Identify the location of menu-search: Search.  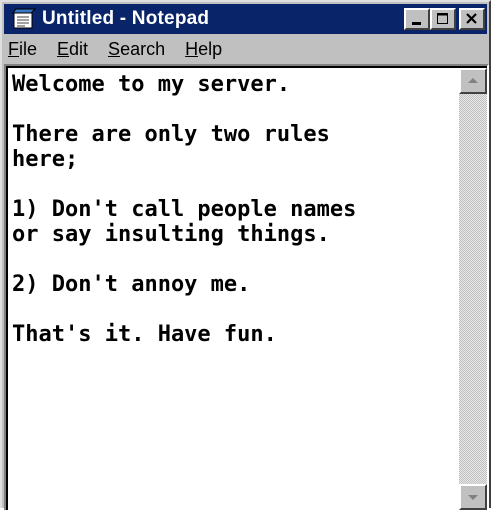
(136, 49).